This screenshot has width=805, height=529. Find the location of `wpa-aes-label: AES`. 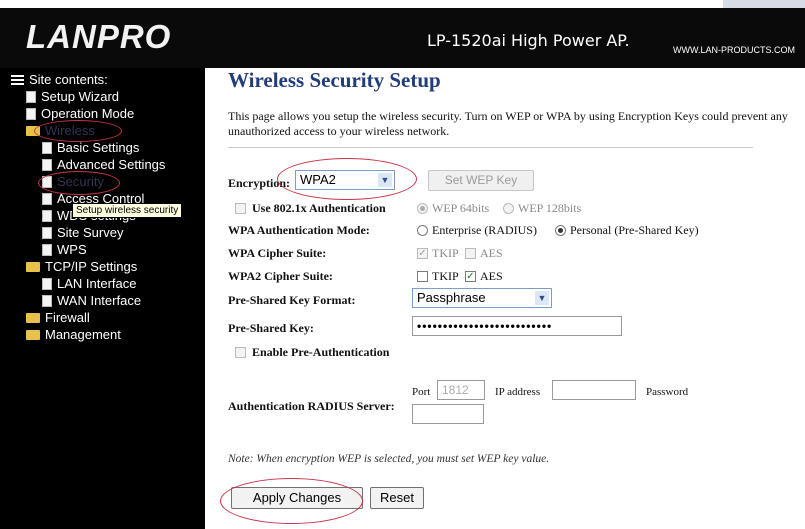

wpa-aes-label: AES is located at coordinates (491, 253).